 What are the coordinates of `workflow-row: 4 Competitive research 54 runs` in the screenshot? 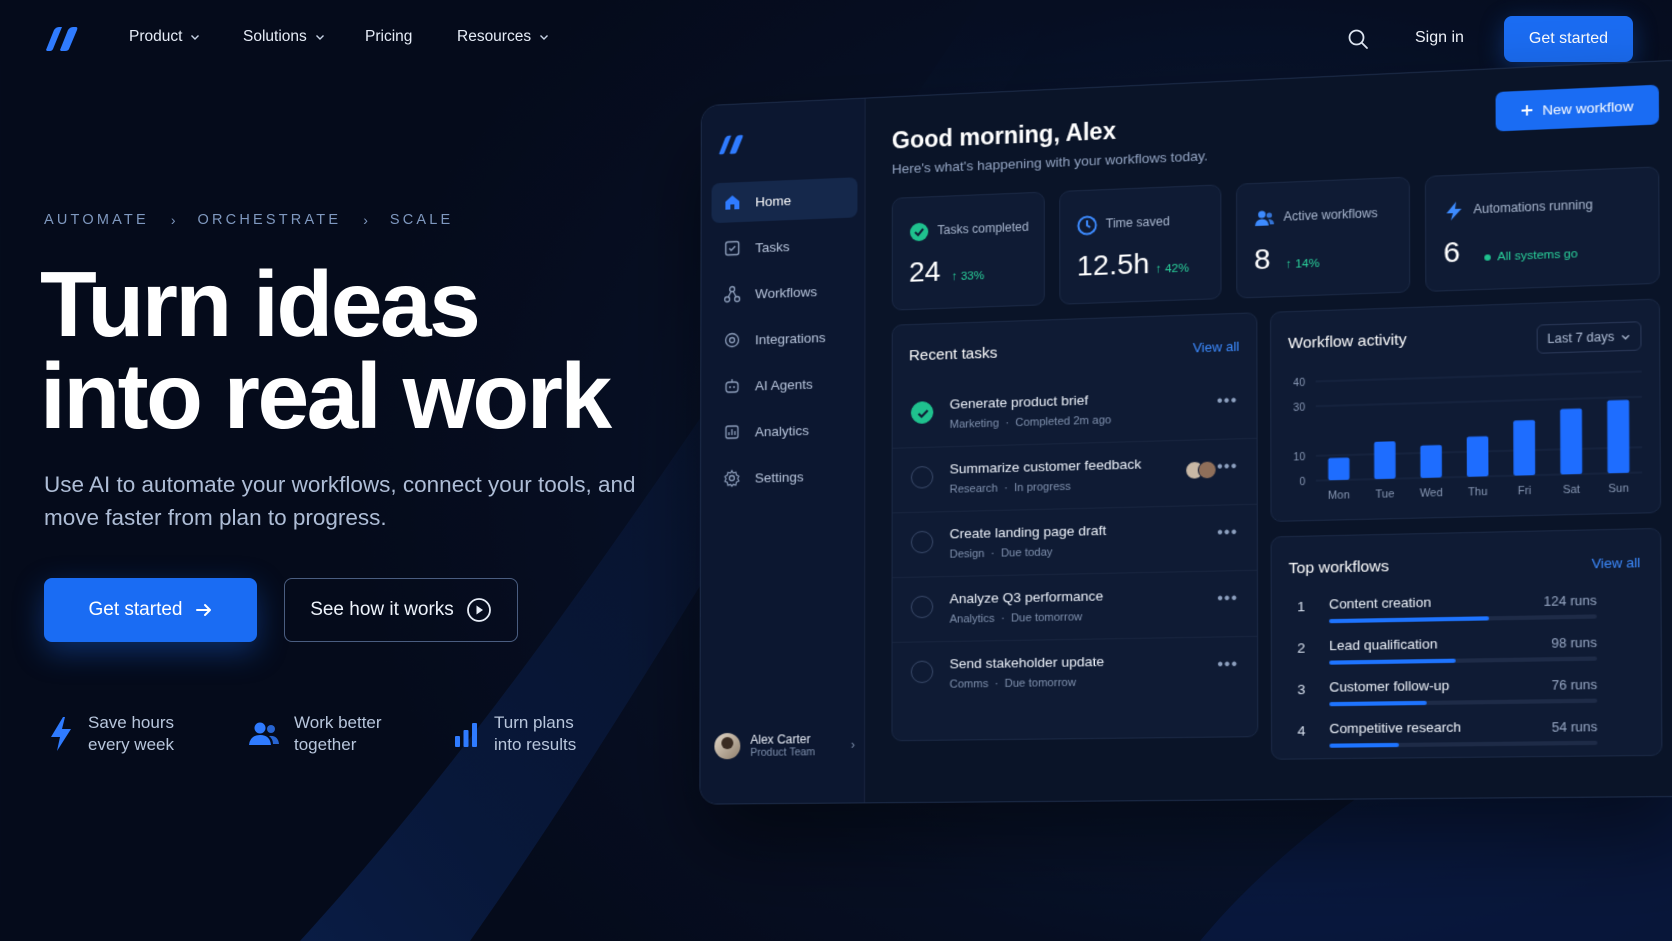 It's located at (1443, 737).